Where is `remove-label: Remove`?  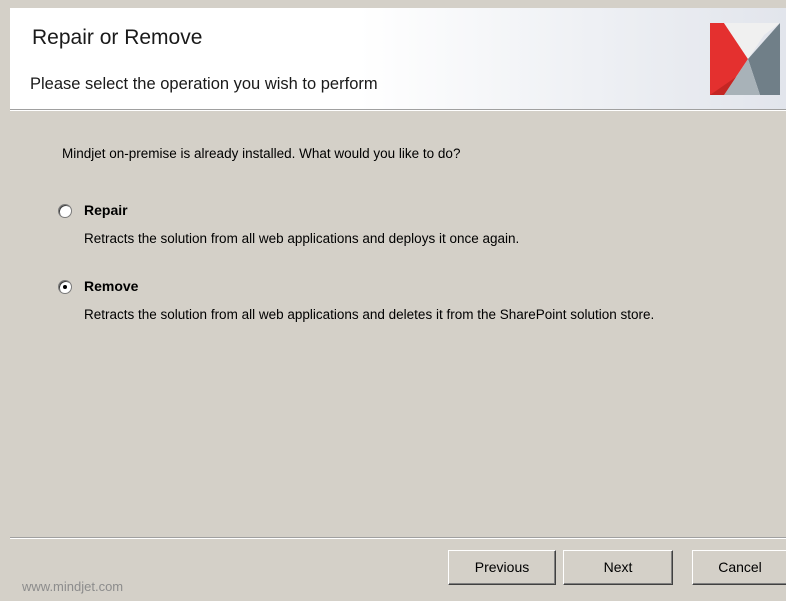 remove-label: Remove is located at coordinates (111, 286).